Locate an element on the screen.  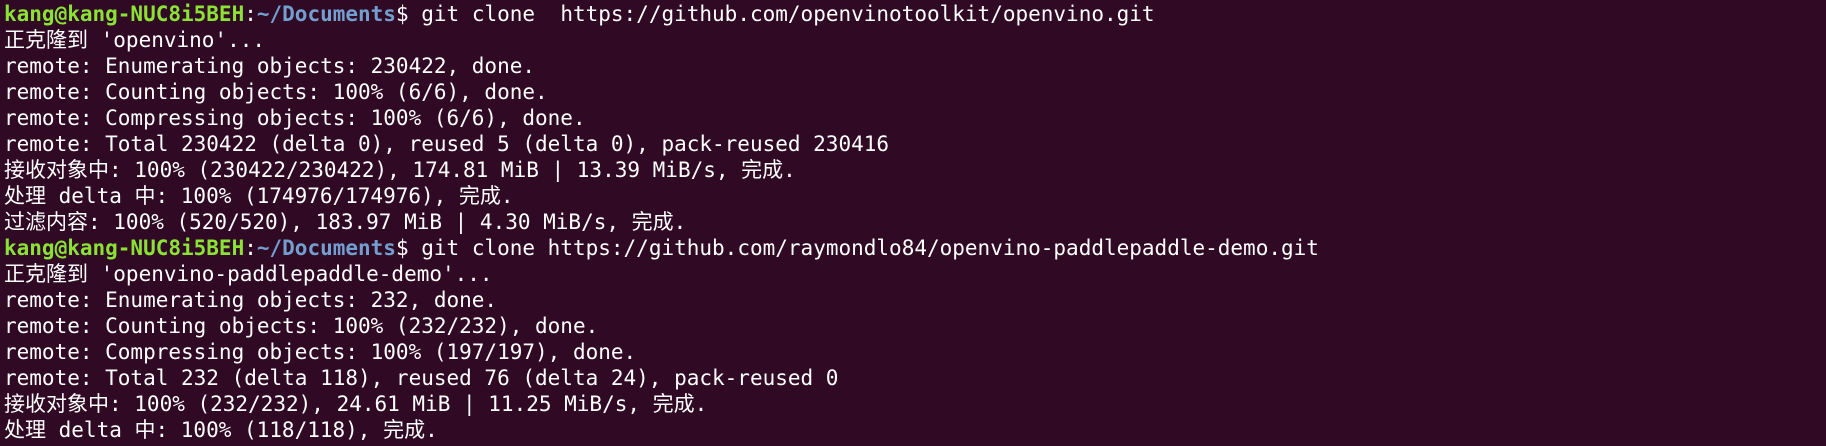
output-line: remote: Enumerating objects: 232, done. is located at coordinates (251, 300).